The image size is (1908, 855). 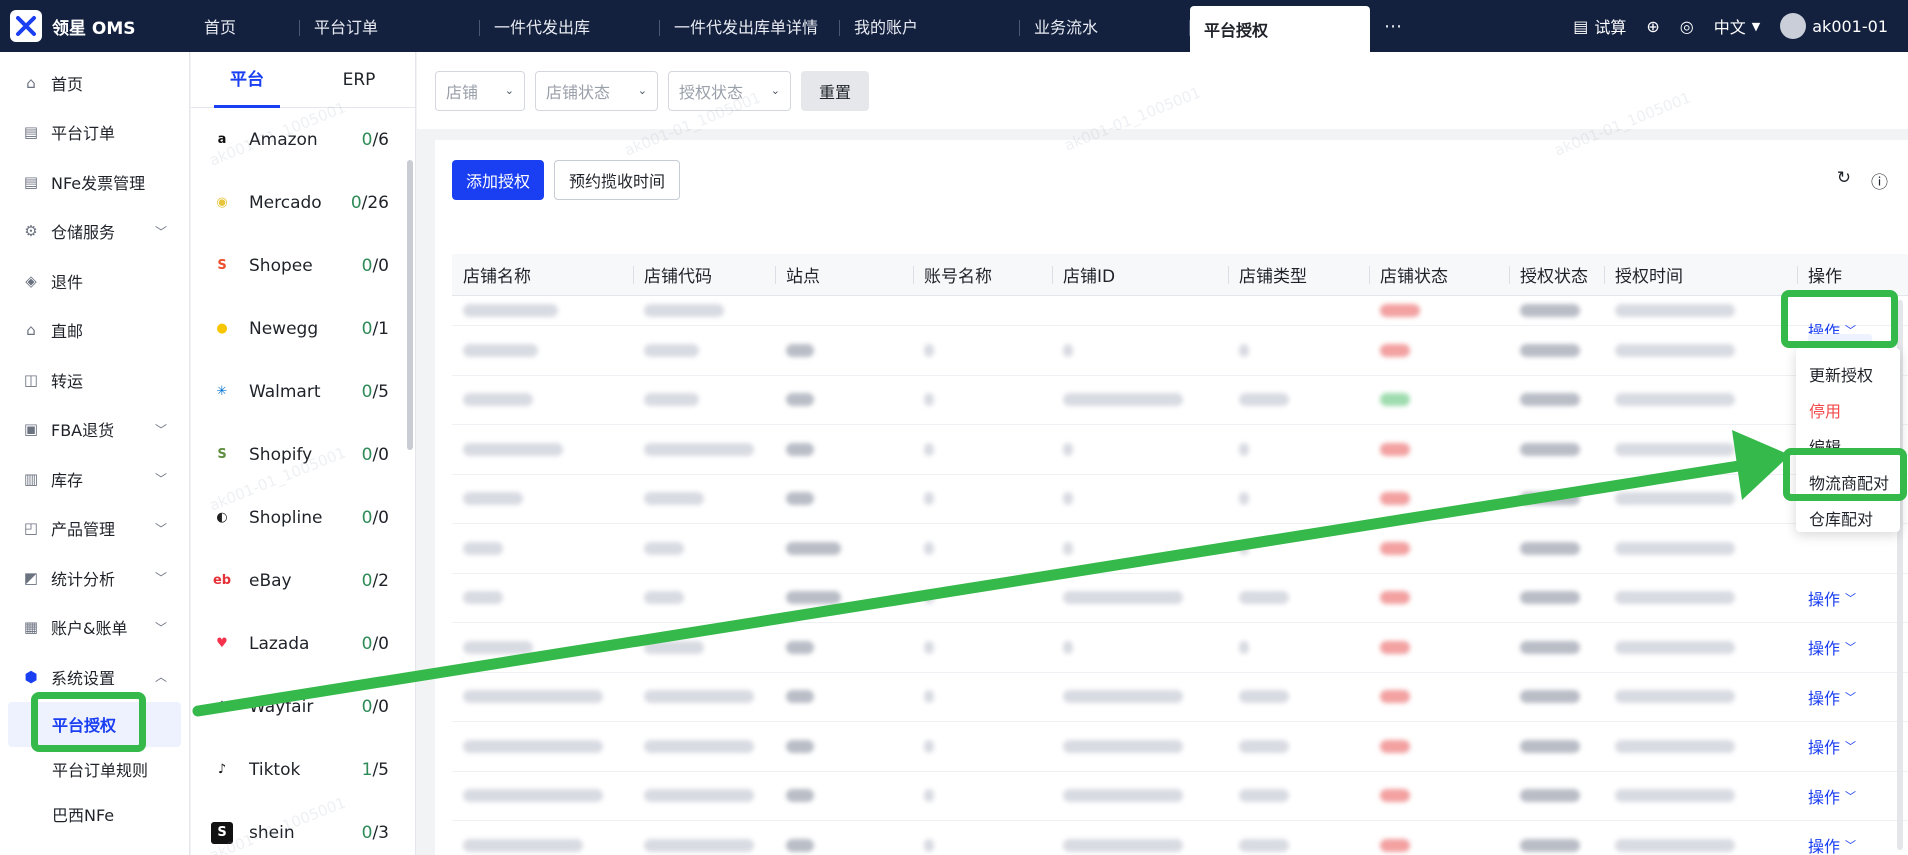 What do you see at coordinates (1879, 180) in the screenshot?
I see `help-icon: ⓘ` at bounding box center [1879, 180].